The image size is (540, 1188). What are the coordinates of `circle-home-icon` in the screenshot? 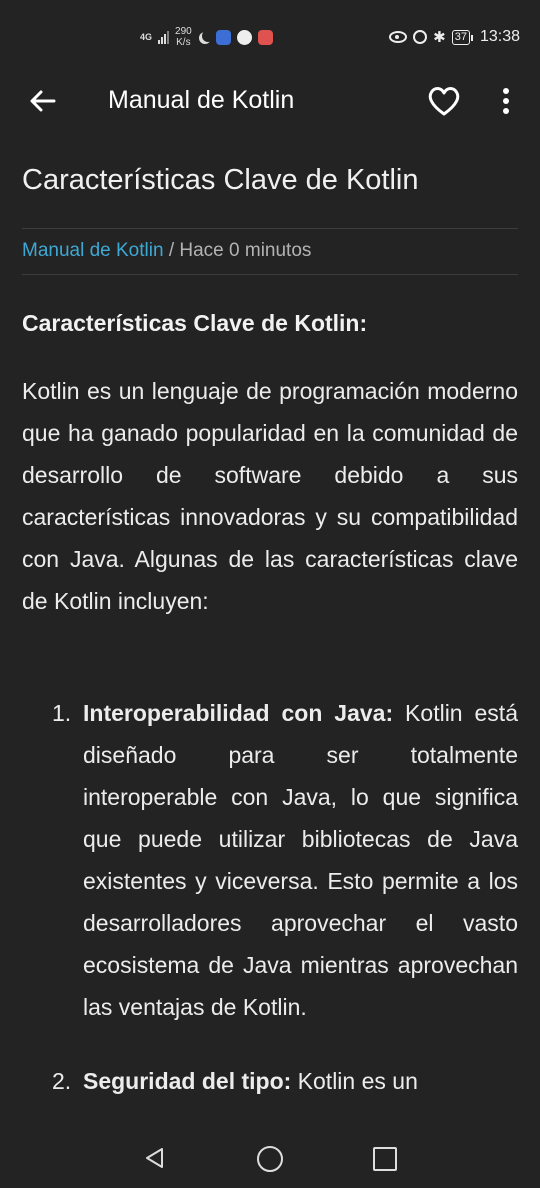 It's located at (270, 1159).